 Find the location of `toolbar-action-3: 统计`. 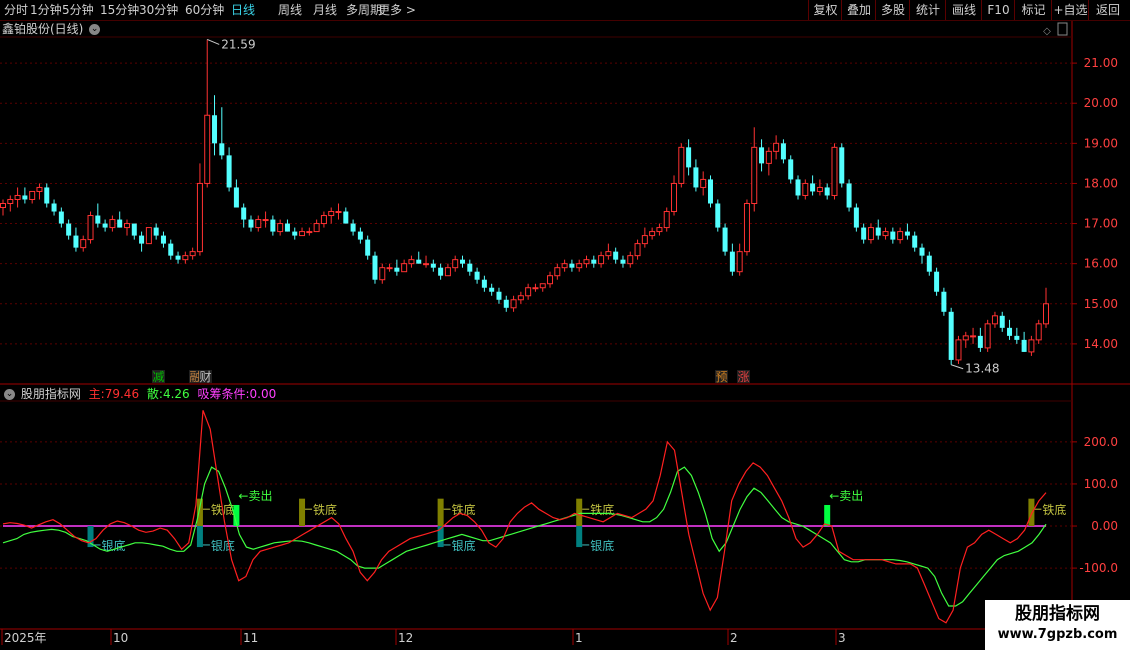

toolbar-action-3: 统计 is located at coordinates (927, 10).